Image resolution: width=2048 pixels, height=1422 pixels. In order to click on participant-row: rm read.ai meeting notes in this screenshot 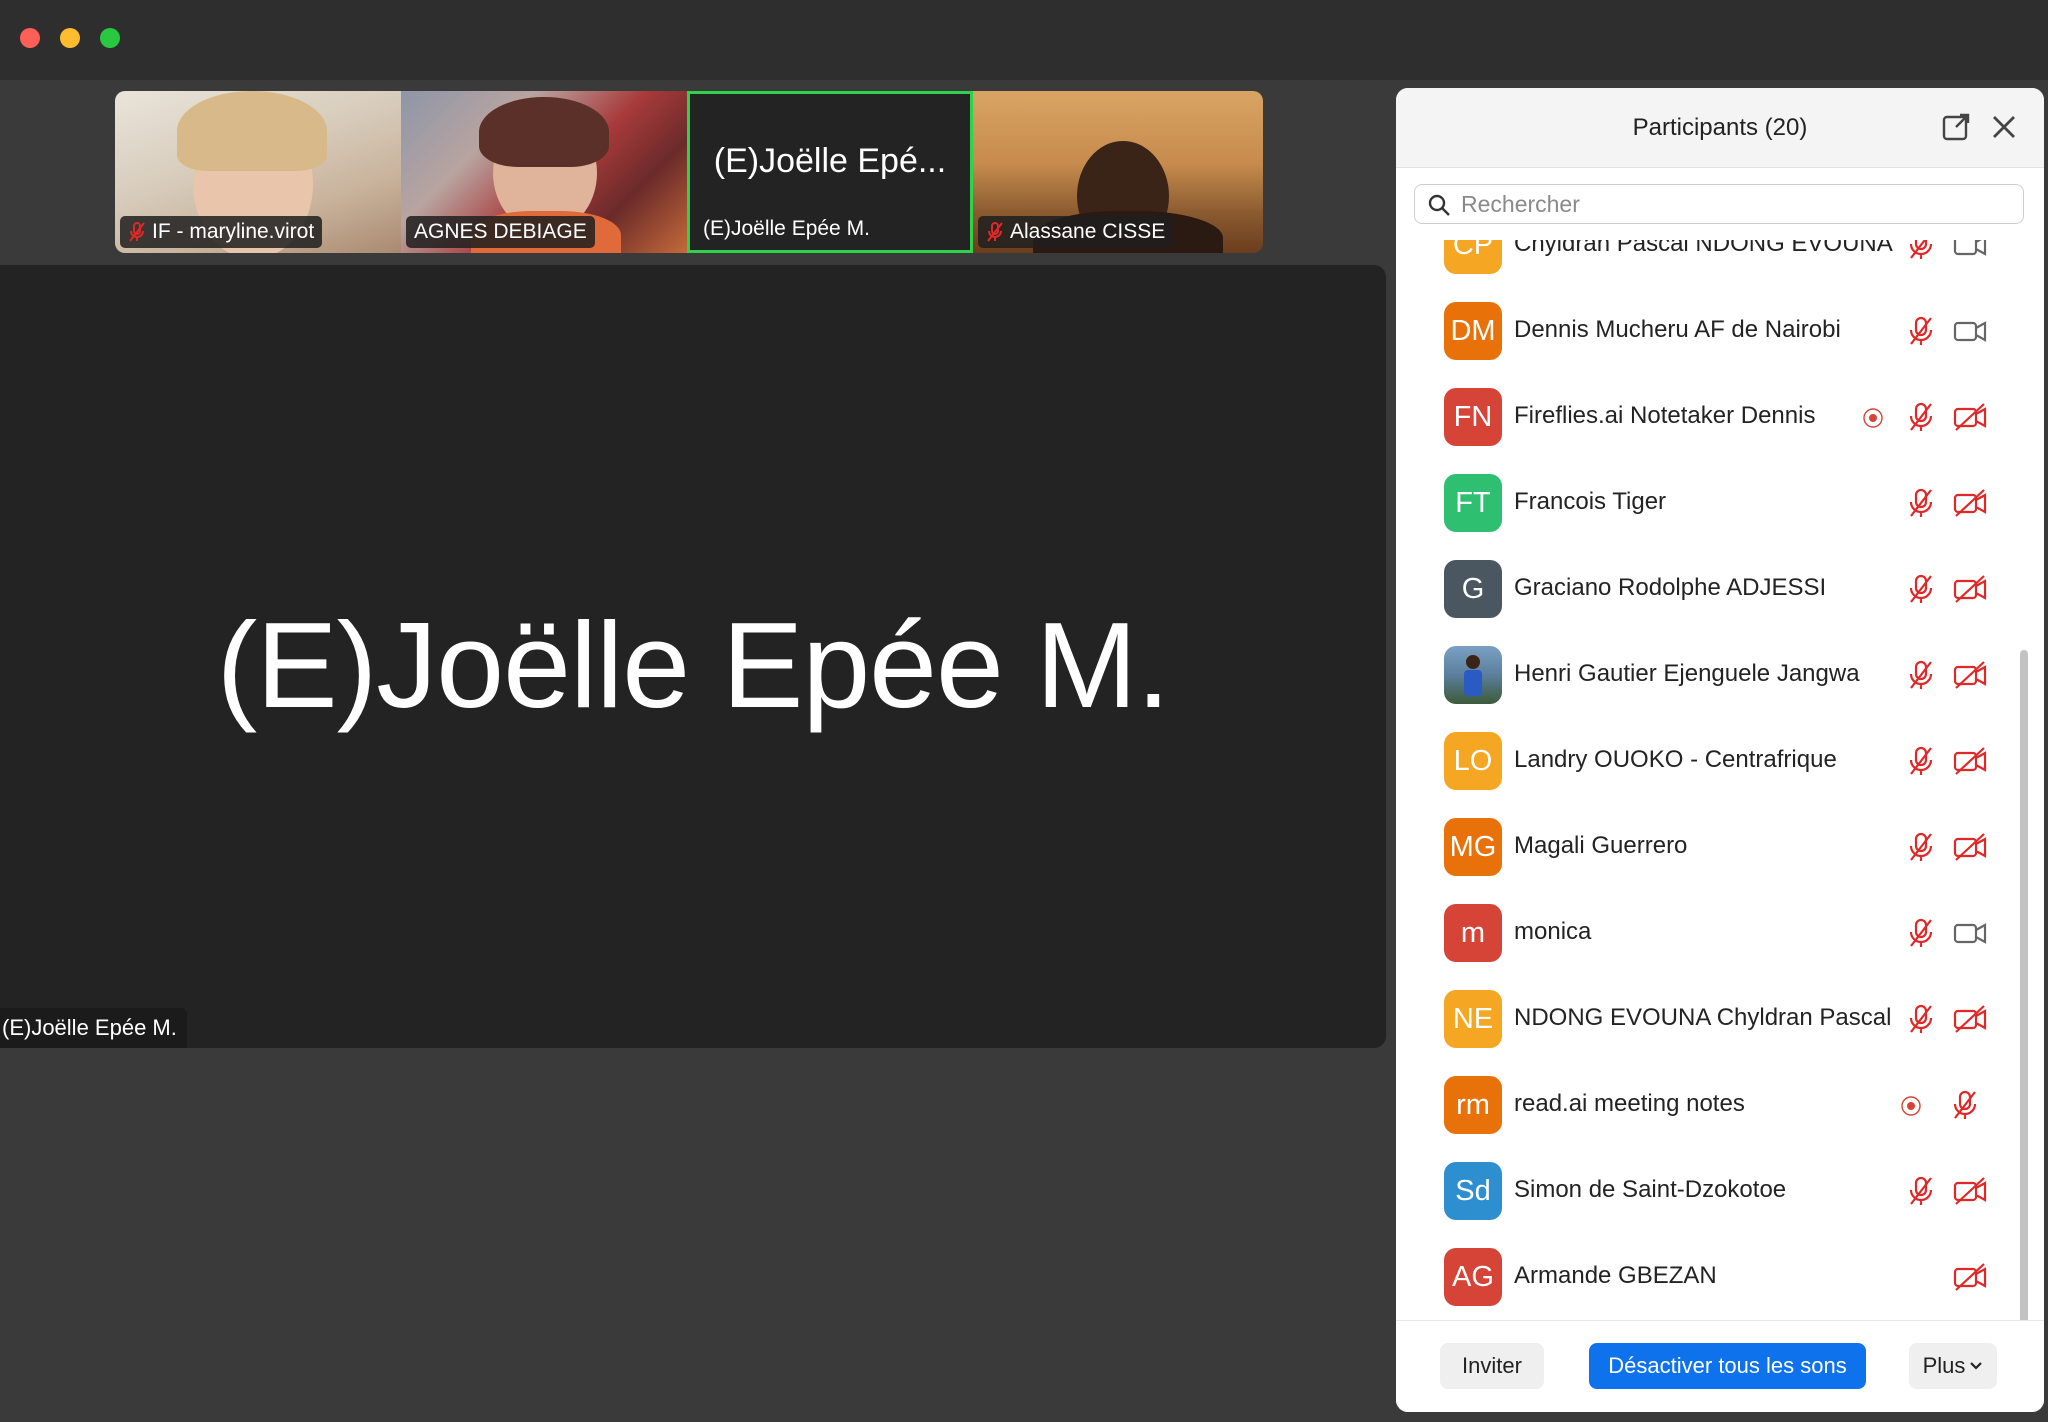, I will do `click(1710, 1105)`.